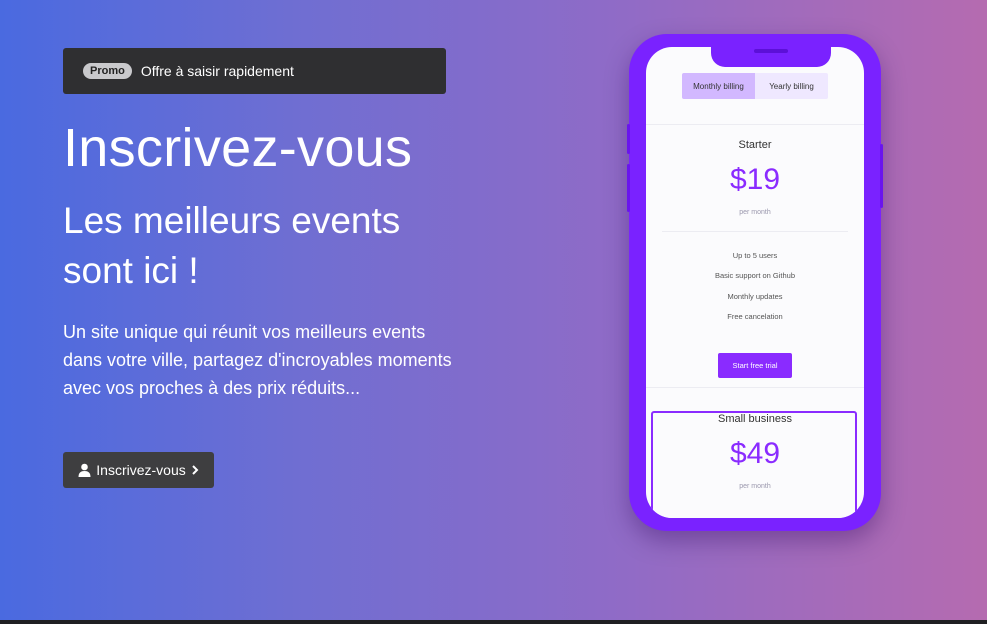  What do you see at coordinates (107, 71) in the screenshot?
I see `promo-badge: Promo` at bounding box center [107, 71].